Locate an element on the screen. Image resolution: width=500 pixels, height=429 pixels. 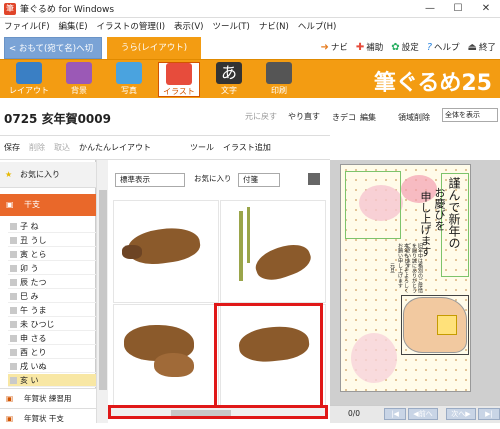
list-item: 巳 み is located at coordinates (52, 296).